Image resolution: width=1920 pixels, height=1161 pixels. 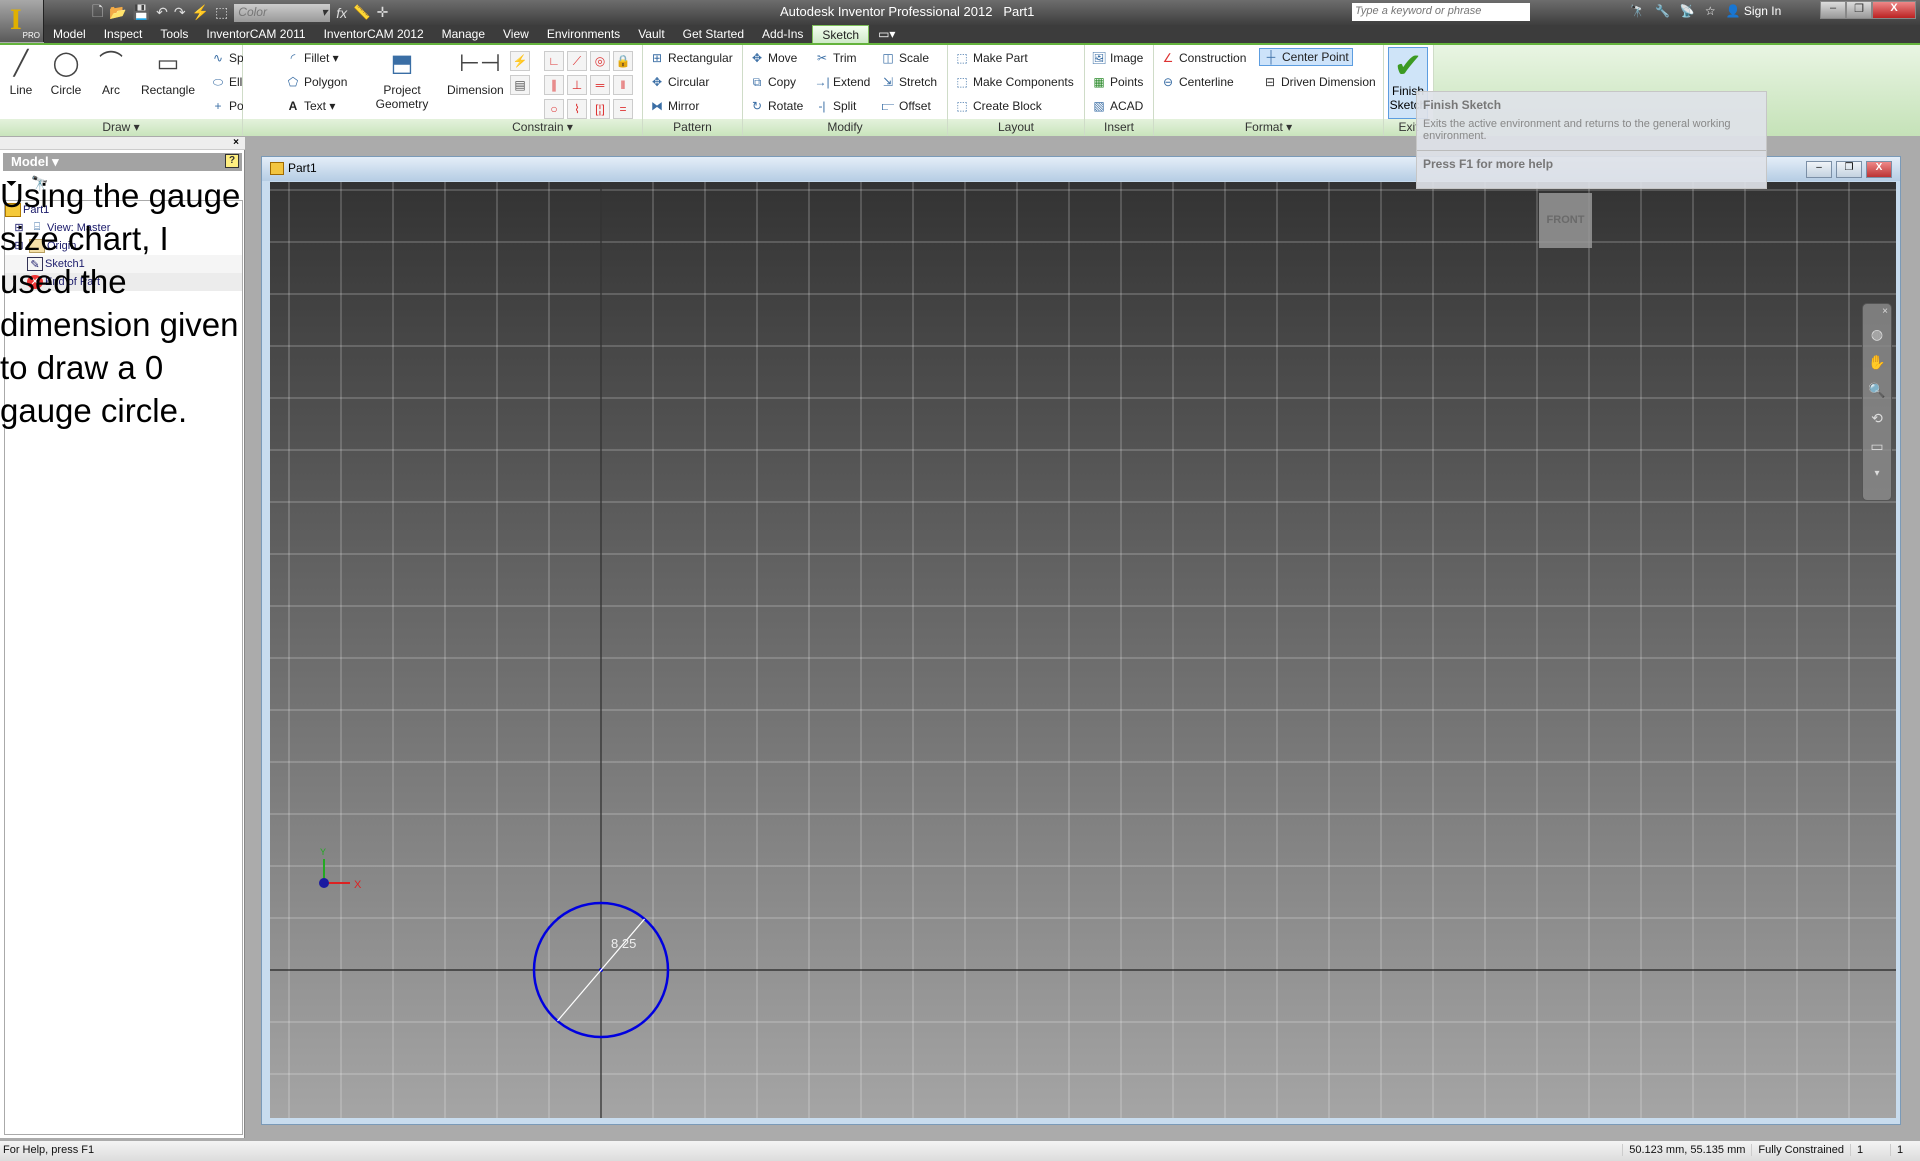 I want to click on rotate-button: ↻ Rotate, so click(x=776, y=106).